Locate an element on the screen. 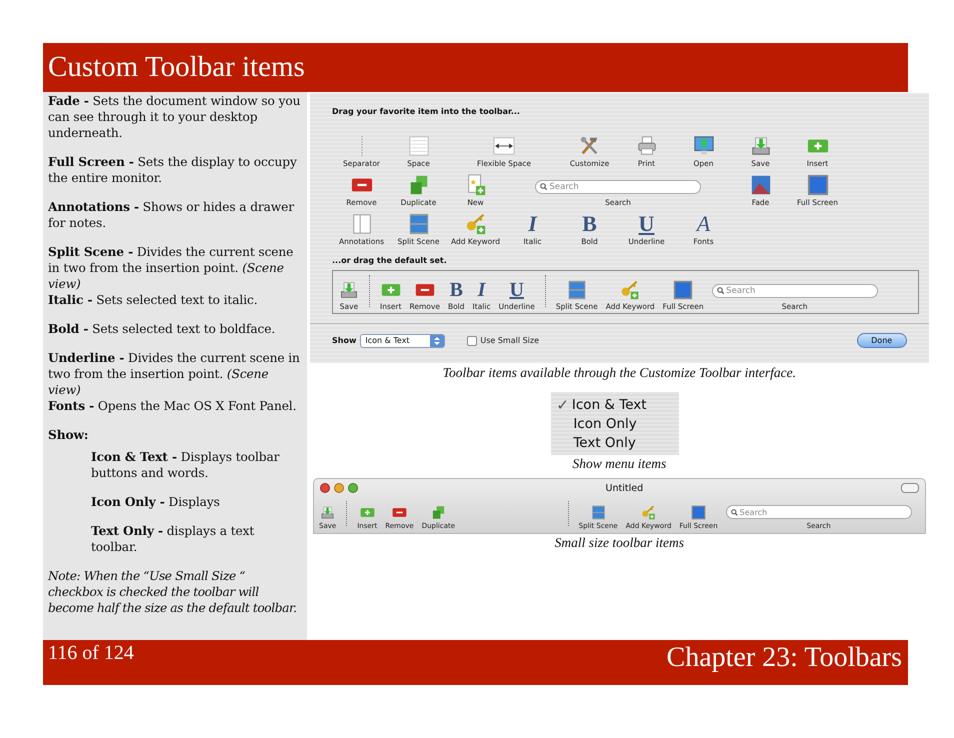 This screenshot has width=954, height=738. page-number: 116 of 124 is located at coordinates (91, 653).